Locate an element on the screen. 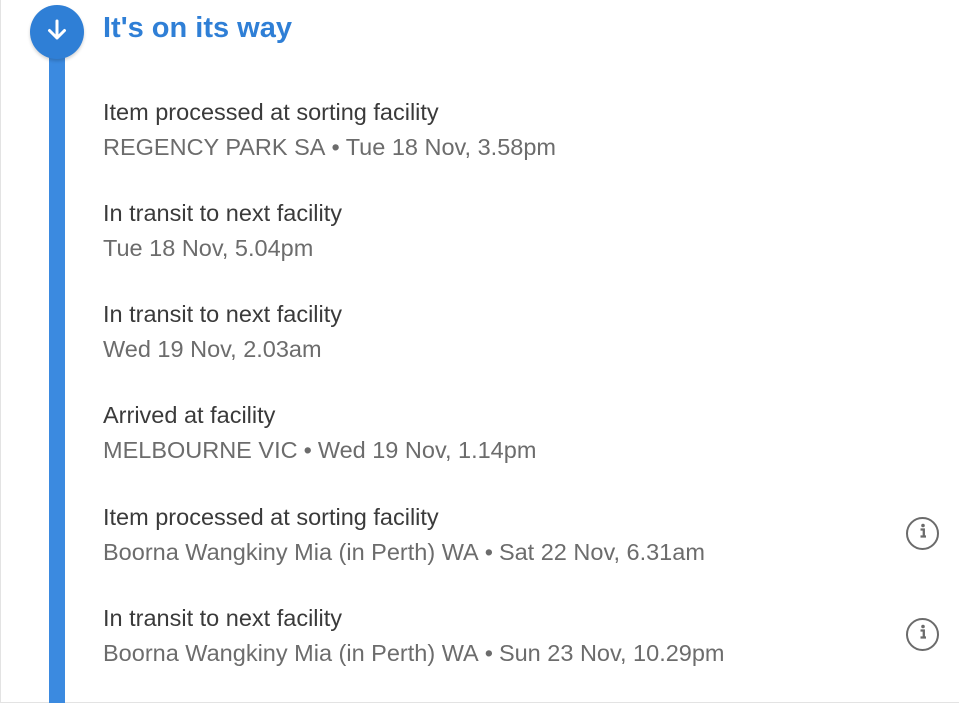 This screenshot has width=959, height=705. event-detail: MELBOURNE VIC • Wed 19 Nov, 1.14pm is located at coordinates (319, 450).